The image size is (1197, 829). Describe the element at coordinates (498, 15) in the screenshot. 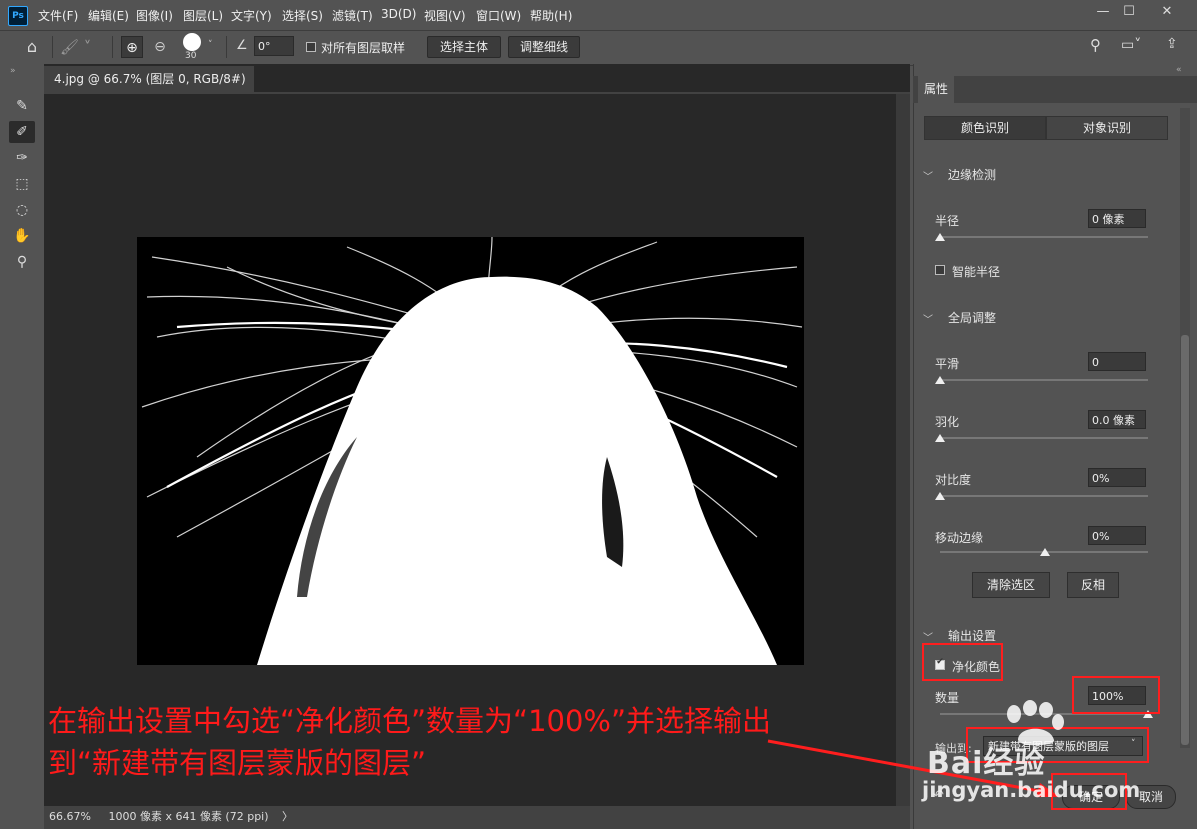

I see `menu-window: 窗口(W)` at that location.